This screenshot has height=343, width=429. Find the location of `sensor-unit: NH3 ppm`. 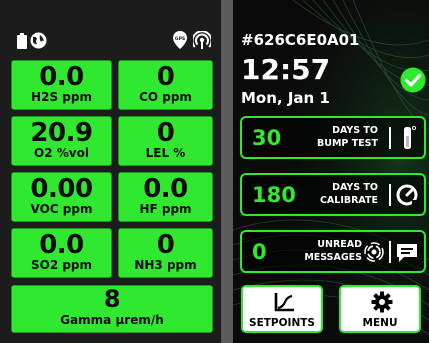

sensor-unit: NH3 ppm is located at coordinates (165, 265).